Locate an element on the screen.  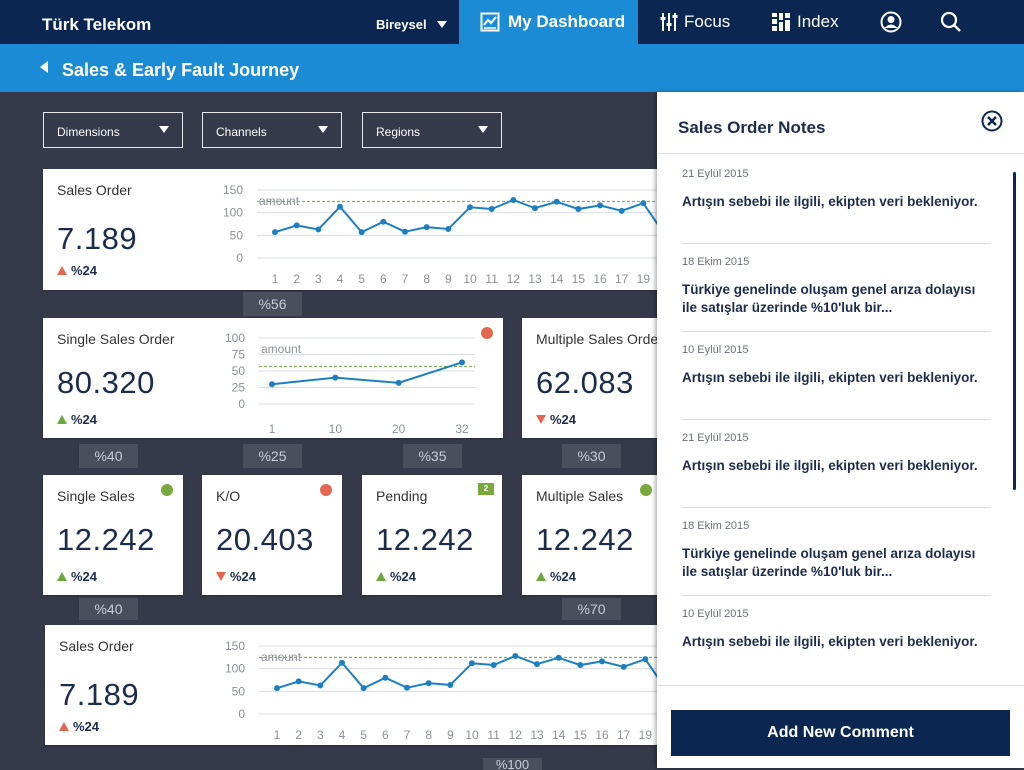
single-sales-order-chart: 0 25 50 75 100 amount 1 10 20 32 is located at coordinates (350, 383).